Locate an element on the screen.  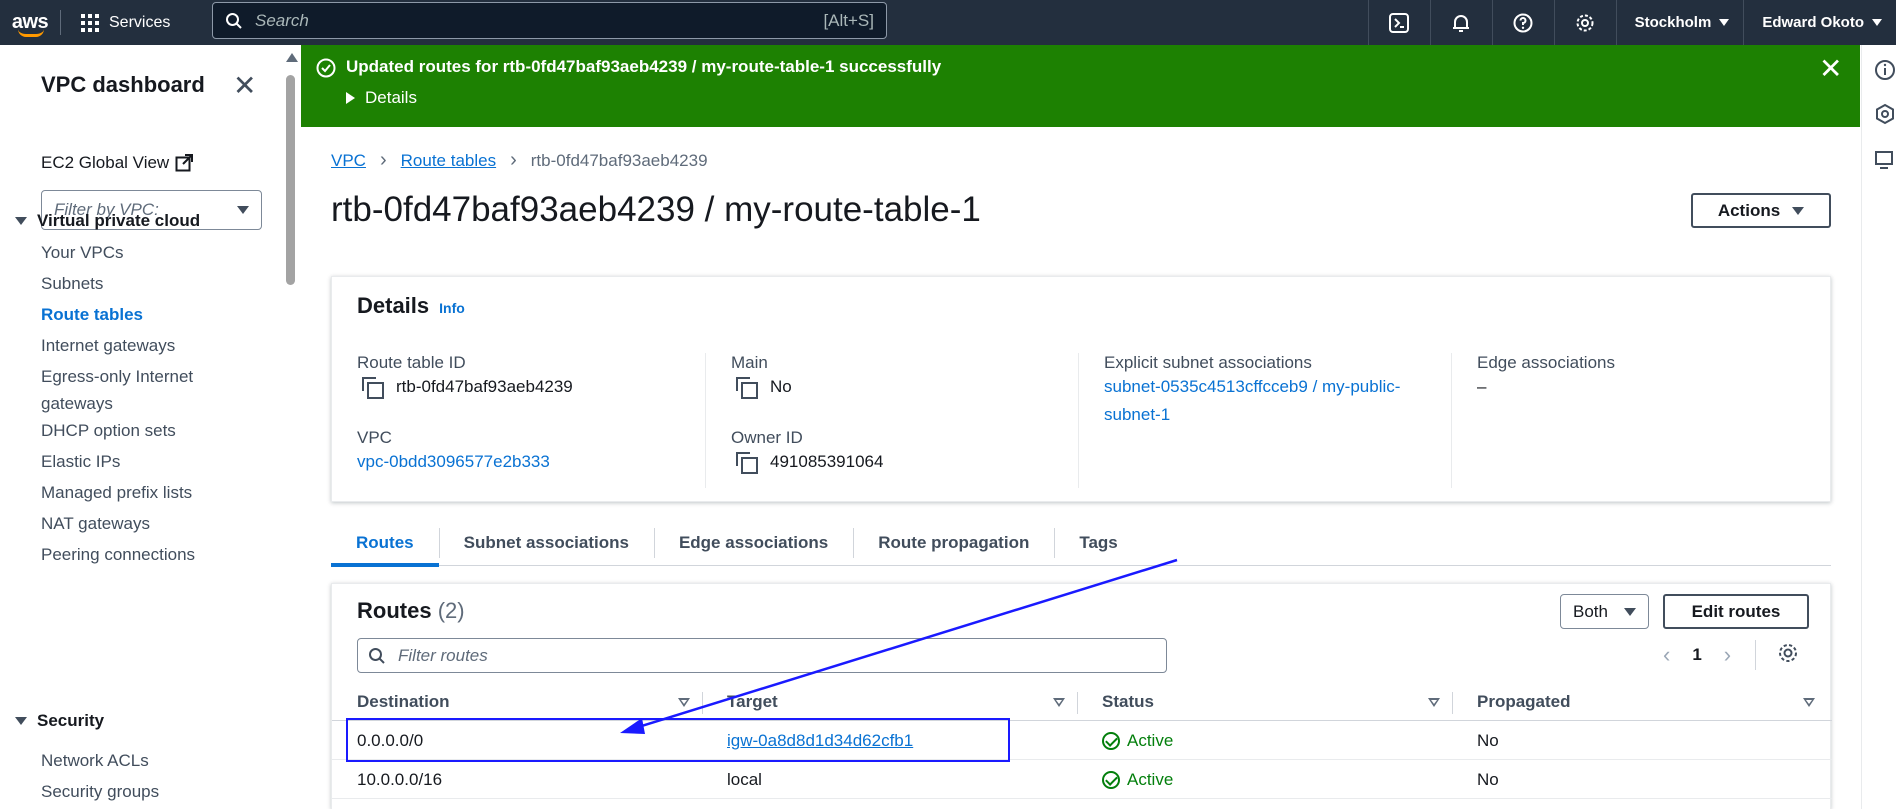
tab-tags: Tags is located at coordinates (1098, 543).